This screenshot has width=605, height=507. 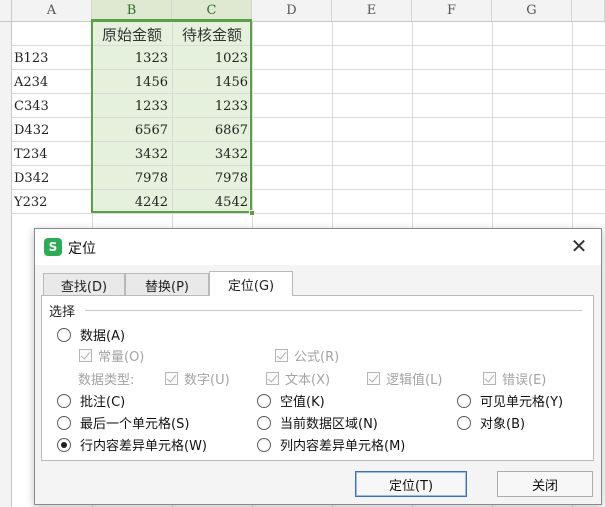 What do you see at coordinates (291, 400) in the screenshot?
I see `option-blank: 空值(K)` at bounding box center [291, 400].